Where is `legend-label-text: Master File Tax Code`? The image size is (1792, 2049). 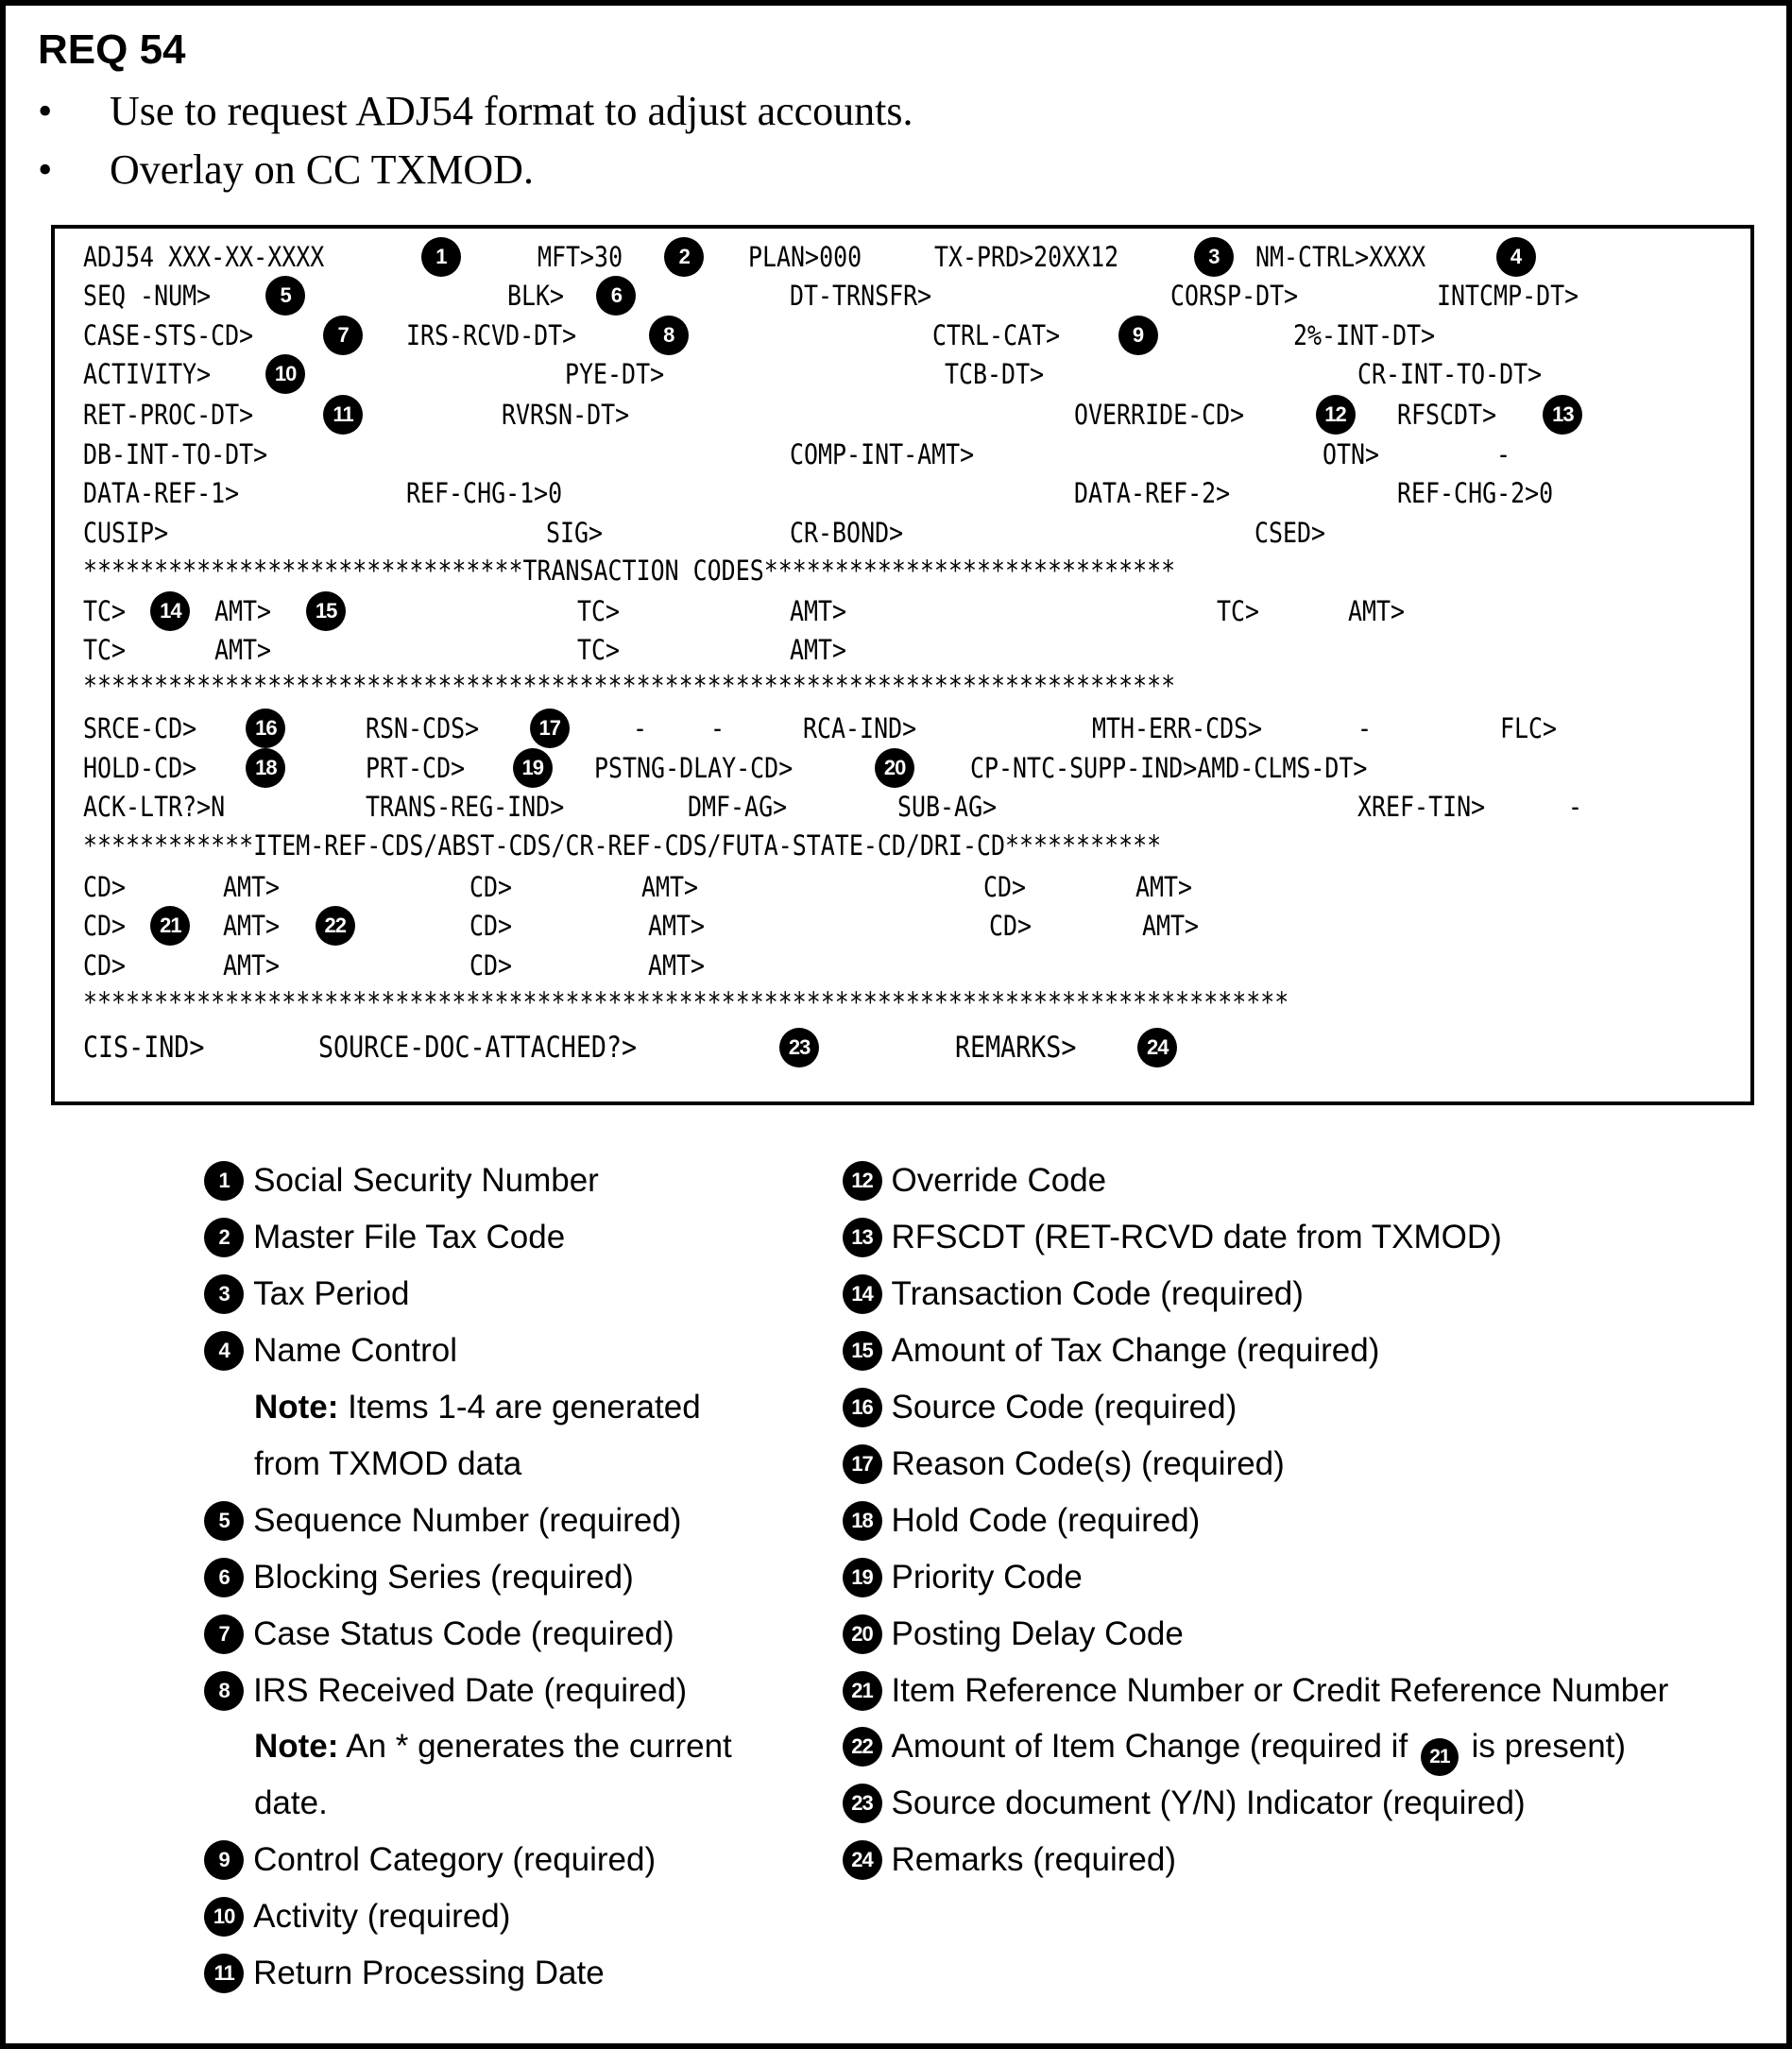 legend-label-text: Master File Tax Code is located at coordinates (409, 1237).